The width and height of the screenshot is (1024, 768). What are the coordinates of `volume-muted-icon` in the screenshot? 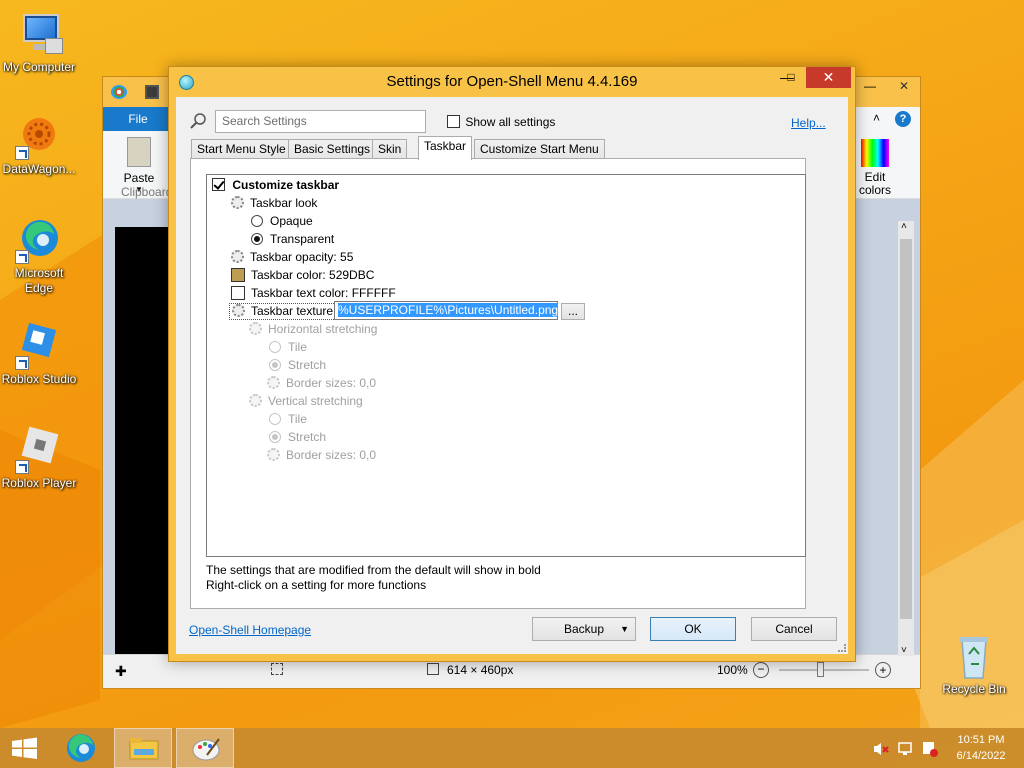 It's located at (881, 748).